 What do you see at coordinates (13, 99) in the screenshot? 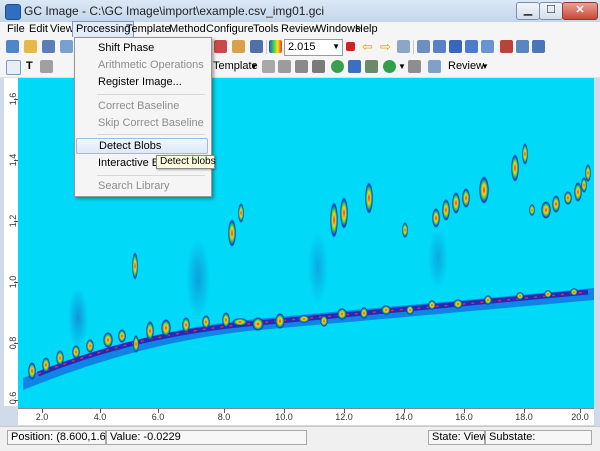
I see `y-tick-label: 1.6` at bounding box center [13, 99].